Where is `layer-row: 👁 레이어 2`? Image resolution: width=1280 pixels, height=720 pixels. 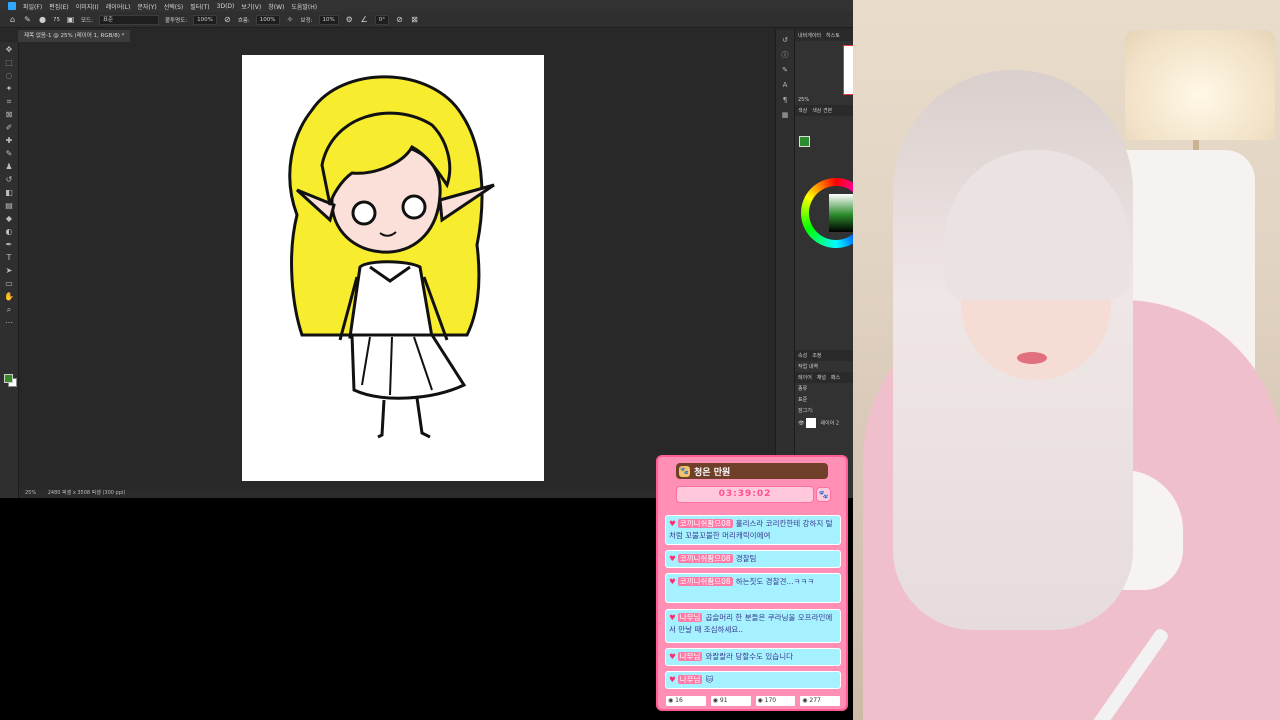
layer-row: 👁 레이어 2 is located at coordinates (824, 423).